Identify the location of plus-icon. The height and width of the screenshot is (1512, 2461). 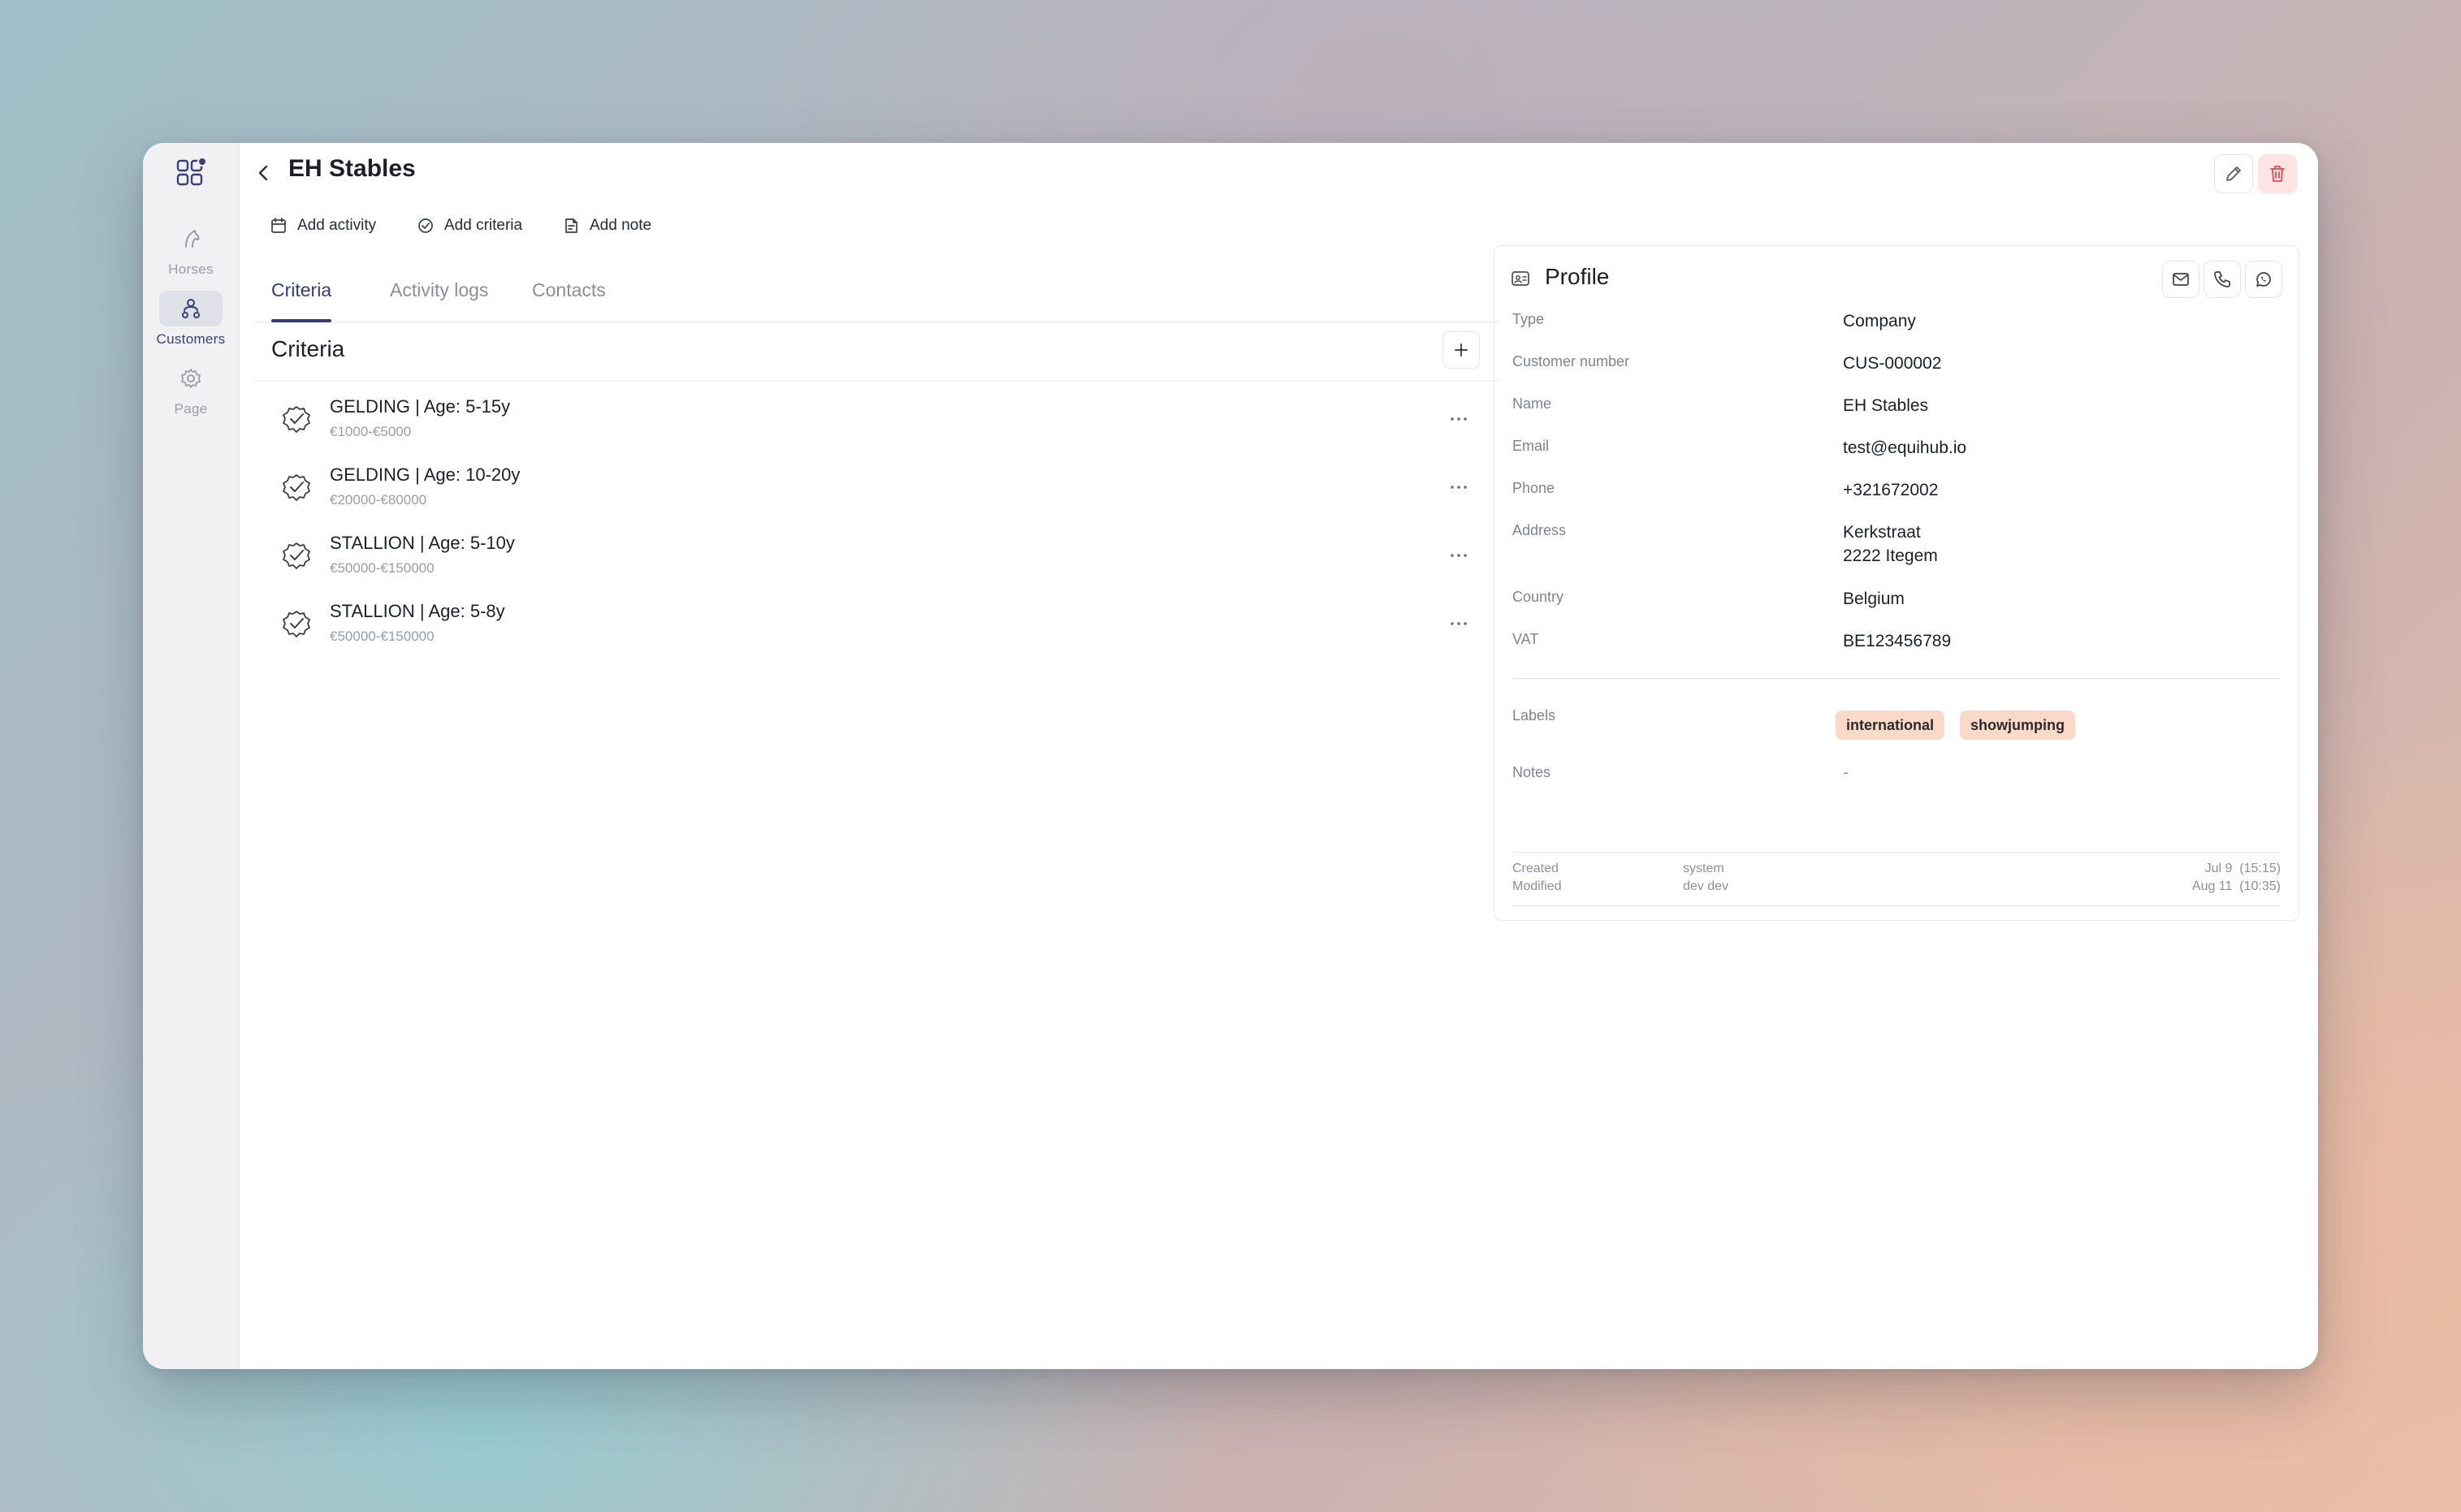
(1461, 349).